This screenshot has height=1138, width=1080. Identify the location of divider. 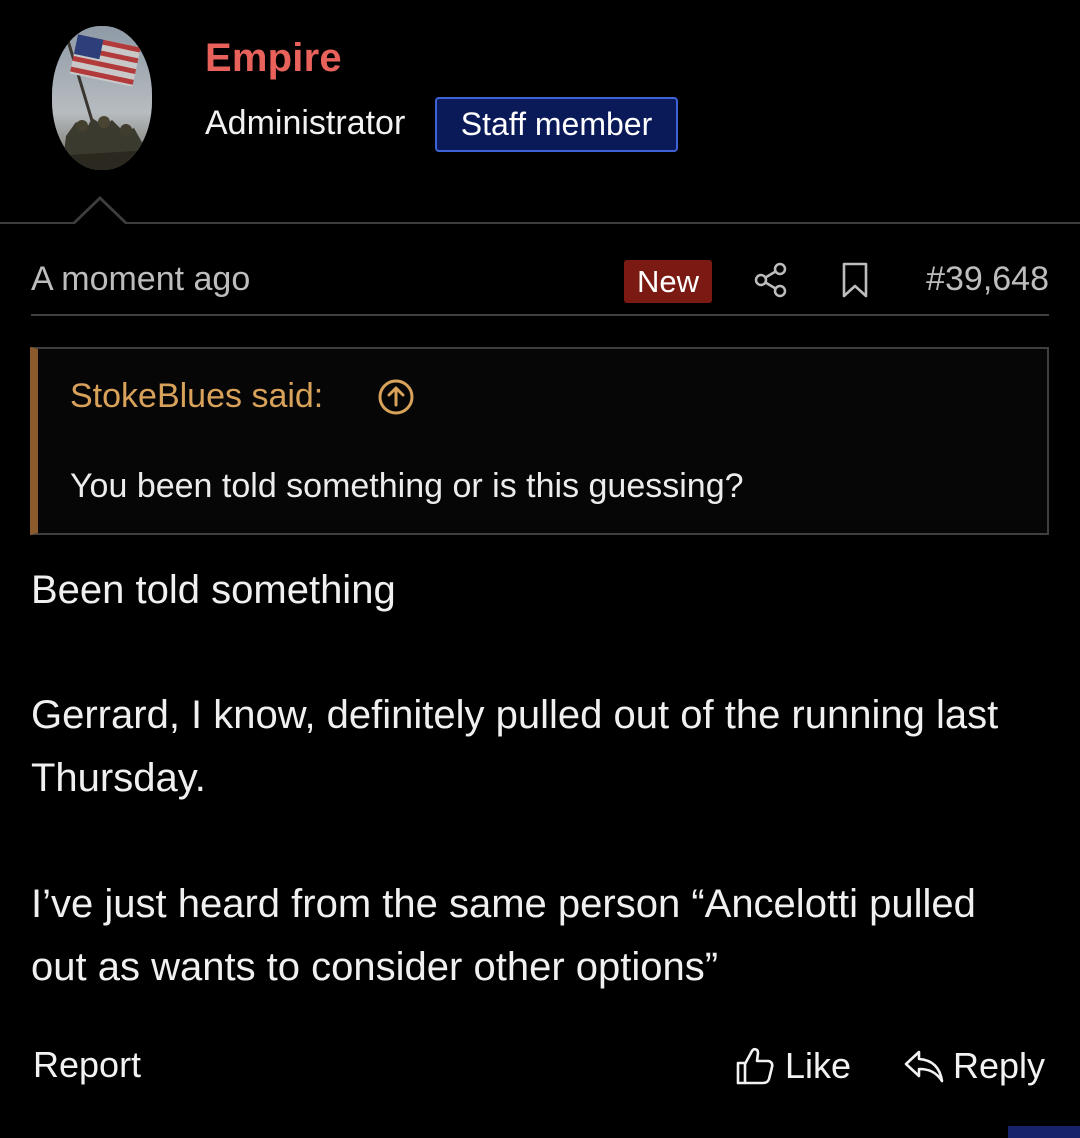
(540, 223).